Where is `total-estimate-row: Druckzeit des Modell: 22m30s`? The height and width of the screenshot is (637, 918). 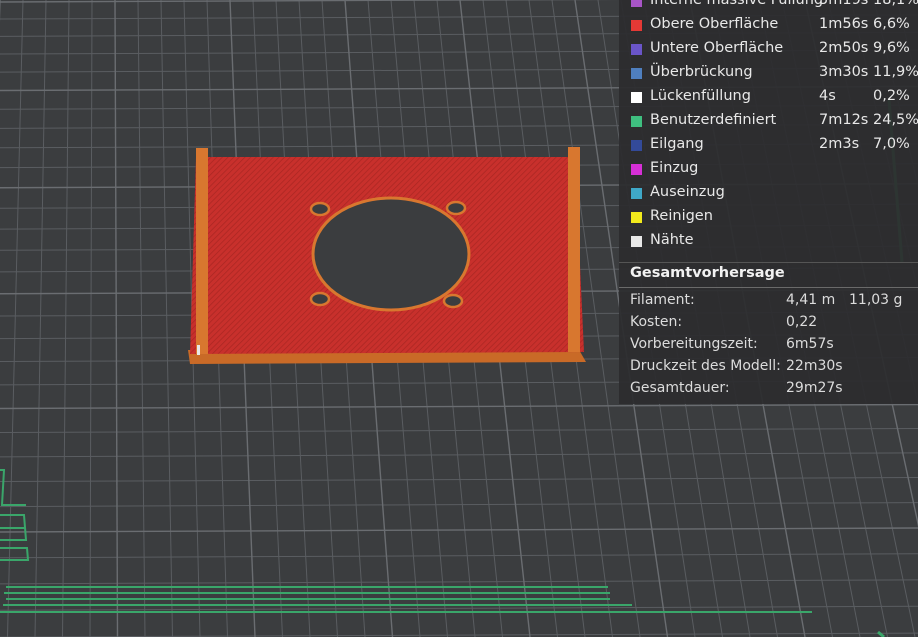
total-estimate-row: Druckzeit des Modell: 22m30s is located at coordinates (768, 367).